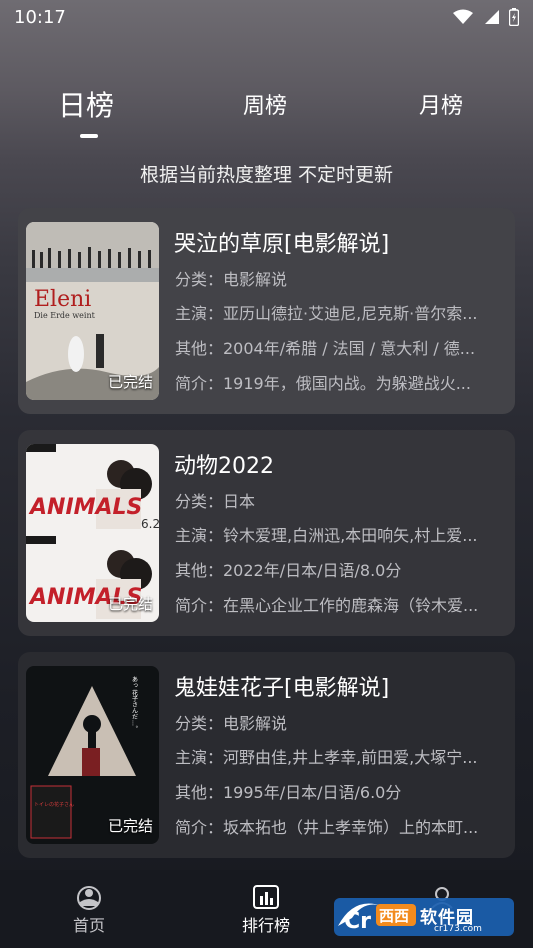  What do you see at coordinates (92, 533) in the screenshot?
I see `movie-poster: ANIMALS ANIMALS 6.2 已完结` at bounding box center [92, 533].